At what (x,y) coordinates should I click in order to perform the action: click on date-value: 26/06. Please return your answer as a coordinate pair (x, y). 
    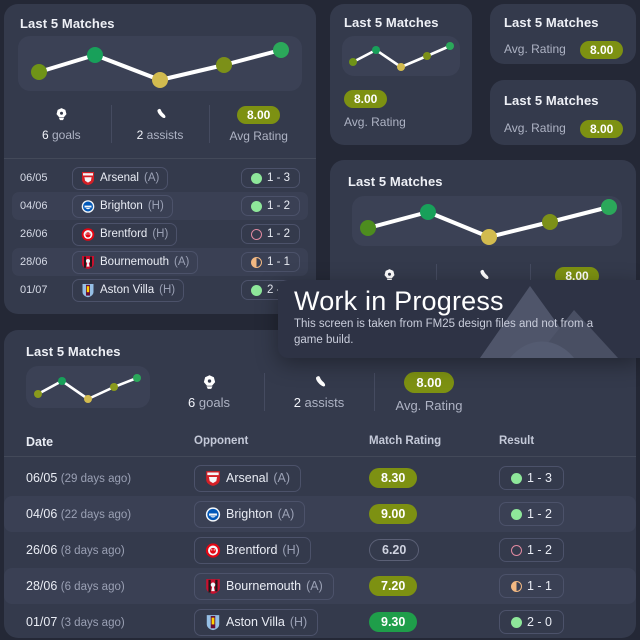
    Looking at the image, I should click on (42, 550).